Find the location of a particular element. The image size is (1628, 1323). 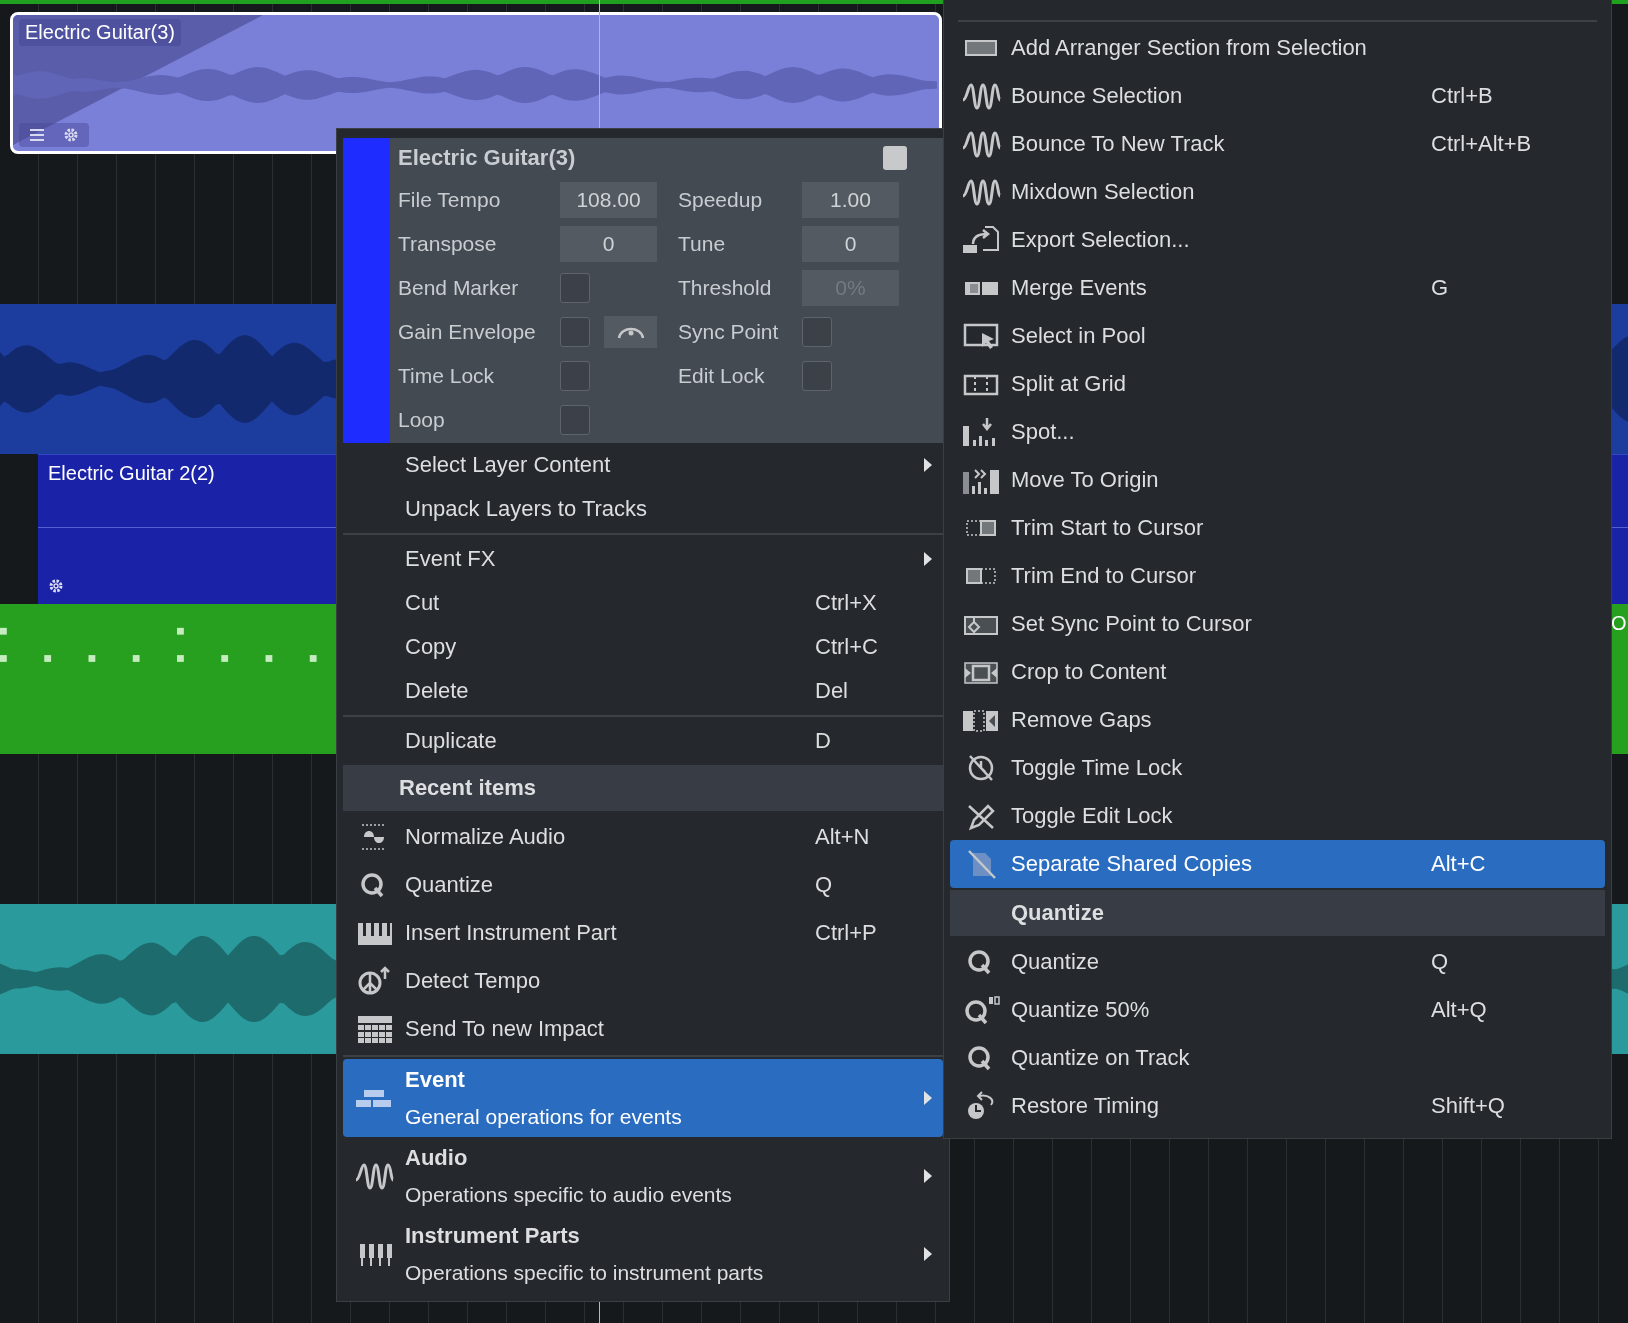

menu-item: Insert Instrument Part Ctrl+P is located at coordinates (643, 933).